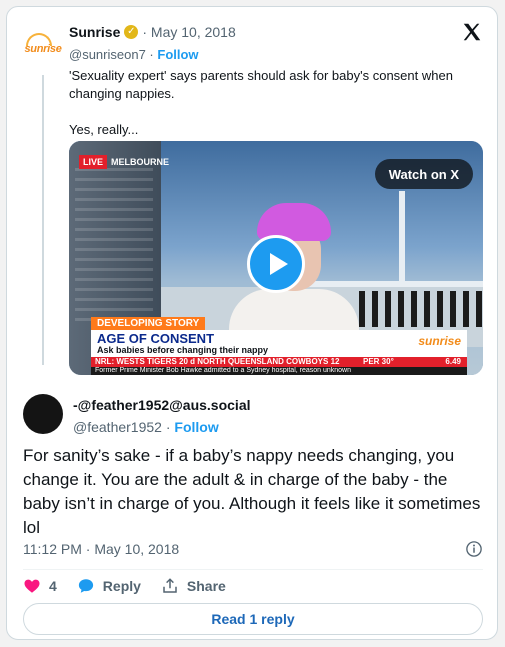  Describe the element at coordinates (131, 32) in the screenshot. I see `verified-badge-icon: ✓` at that location.